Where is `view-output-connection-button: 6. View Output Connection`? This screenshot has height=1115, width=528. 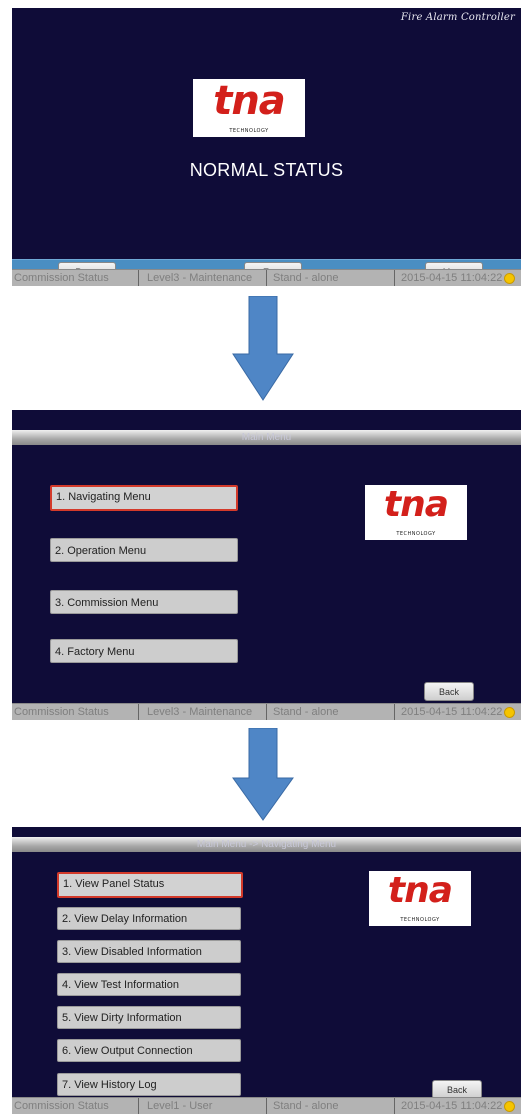 view-output-connection-button: 6. View Output Connection is located at coordinates (149, 1050).